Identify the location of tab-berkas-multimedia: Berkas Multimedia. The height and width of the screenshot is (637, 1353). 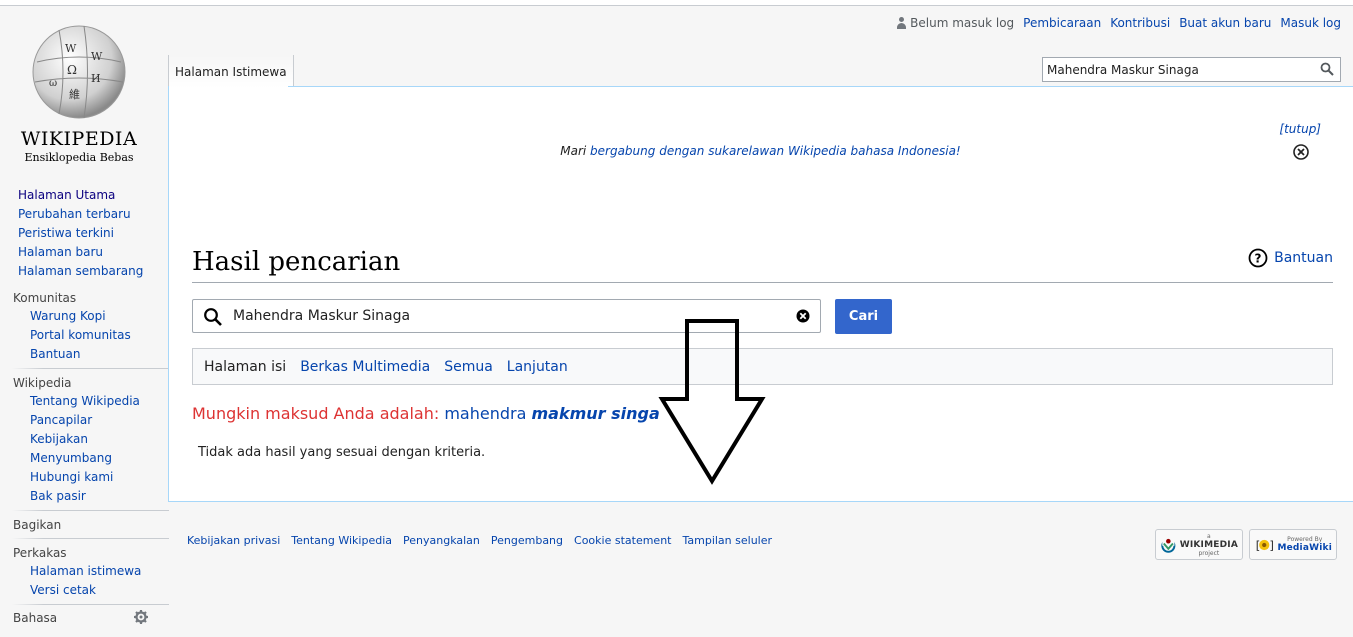
(365, 367).